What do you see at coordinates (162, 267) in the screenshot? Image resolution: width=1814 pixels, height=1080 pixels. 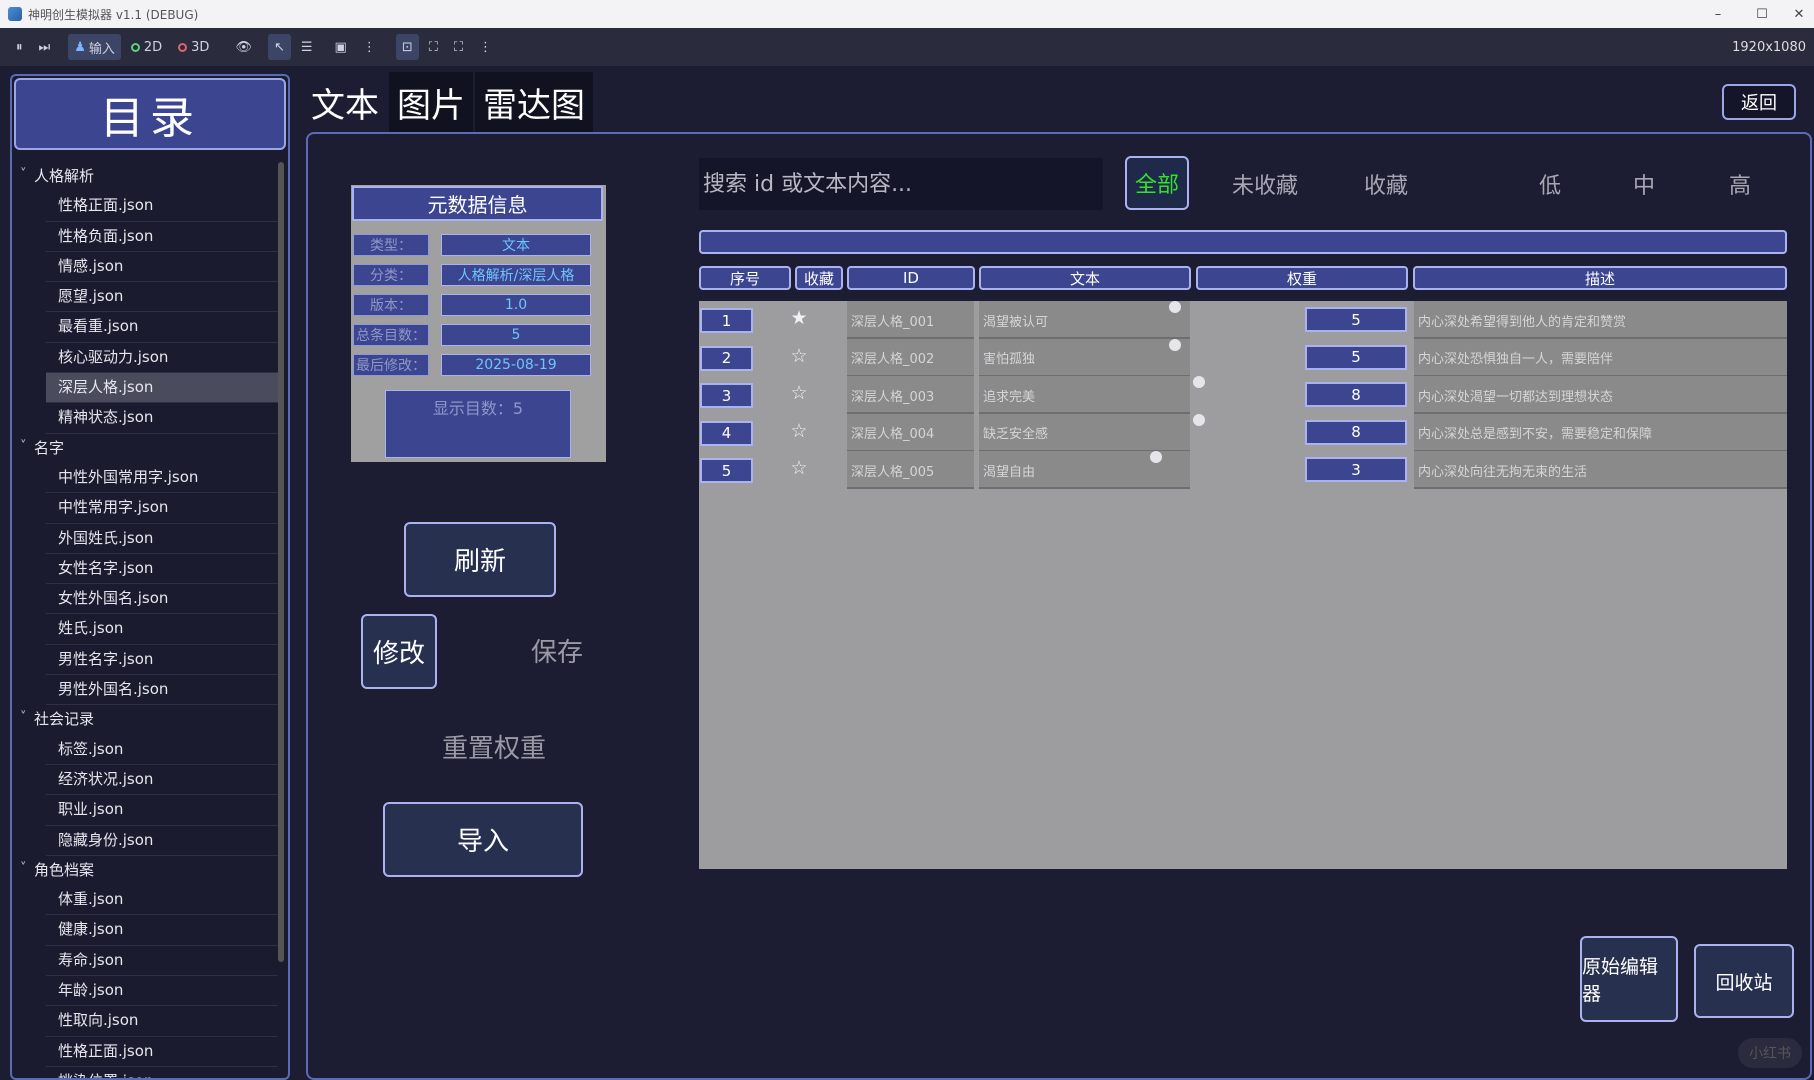 I see `tree-file-item: 情感.json` at bounding box center [162, 267].